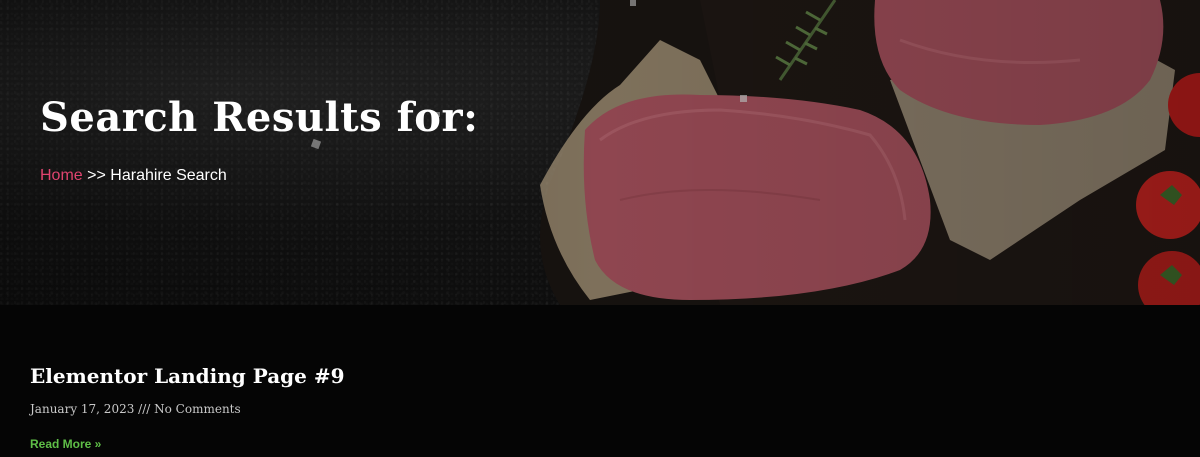 Image resolution: width=1200 pixels, height=457 pixels. I want to click on breadcrumb-home-link: Home, so click(61, 175).